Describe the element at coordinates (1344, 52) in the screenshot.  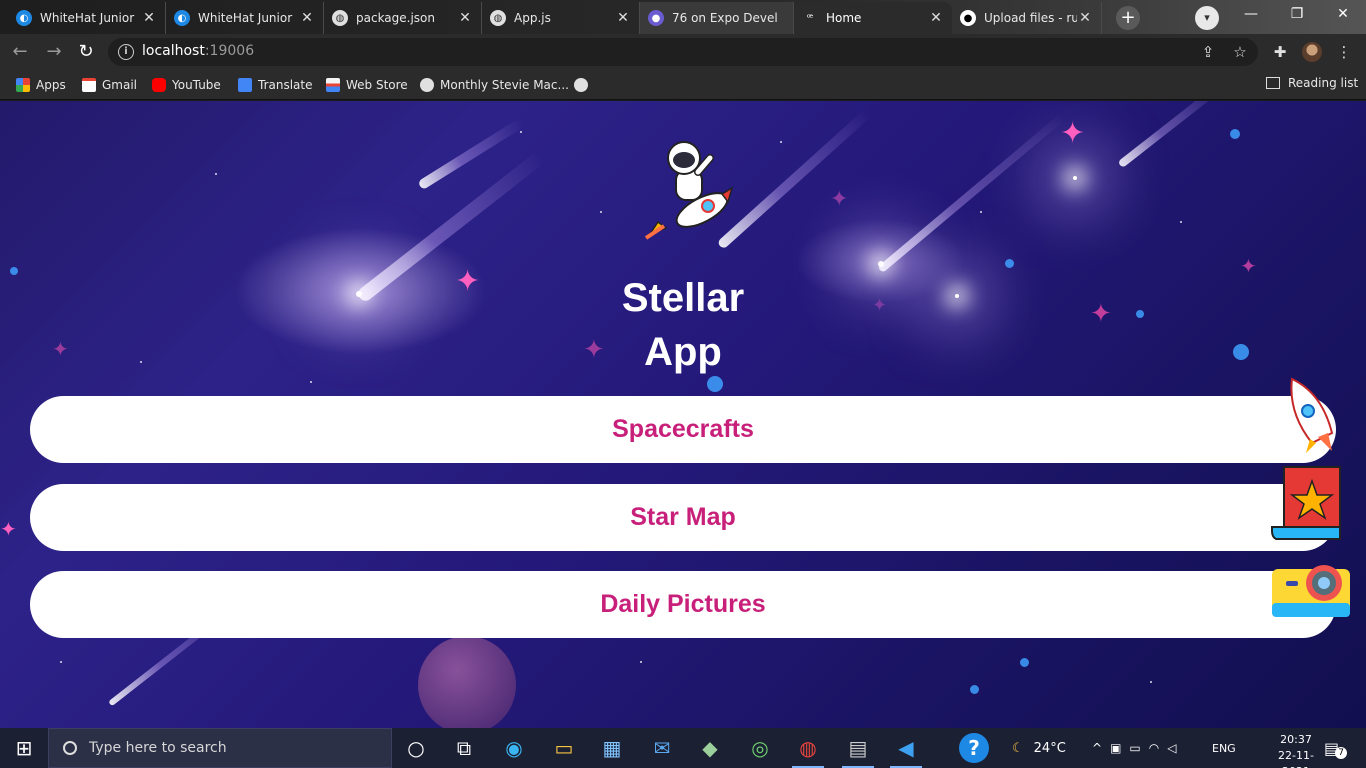
I see `menu-kebab-icon: ⋮` at that location.